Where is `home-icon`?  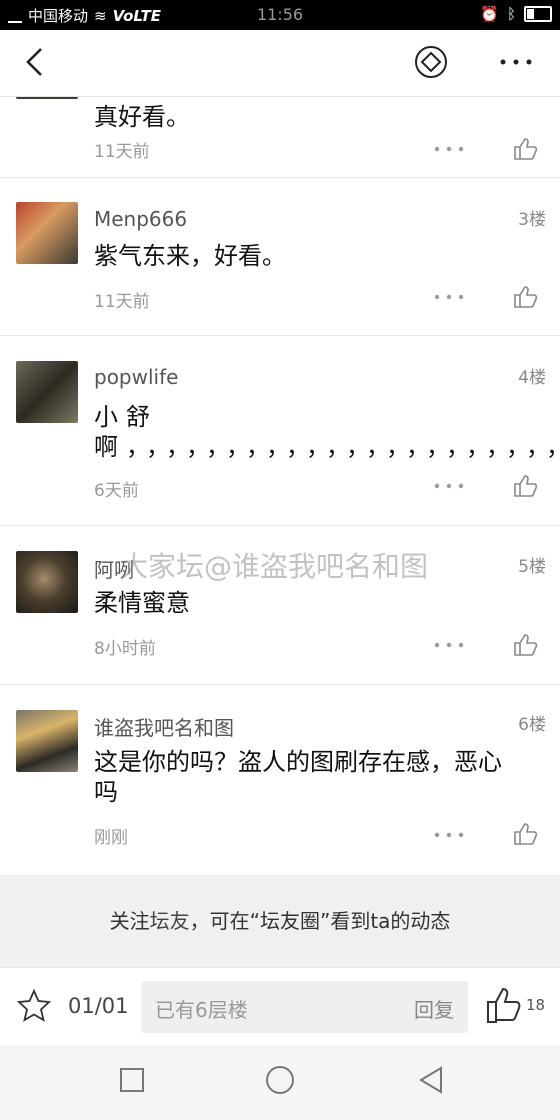
home-icon is located at coordinates (280, 1080).